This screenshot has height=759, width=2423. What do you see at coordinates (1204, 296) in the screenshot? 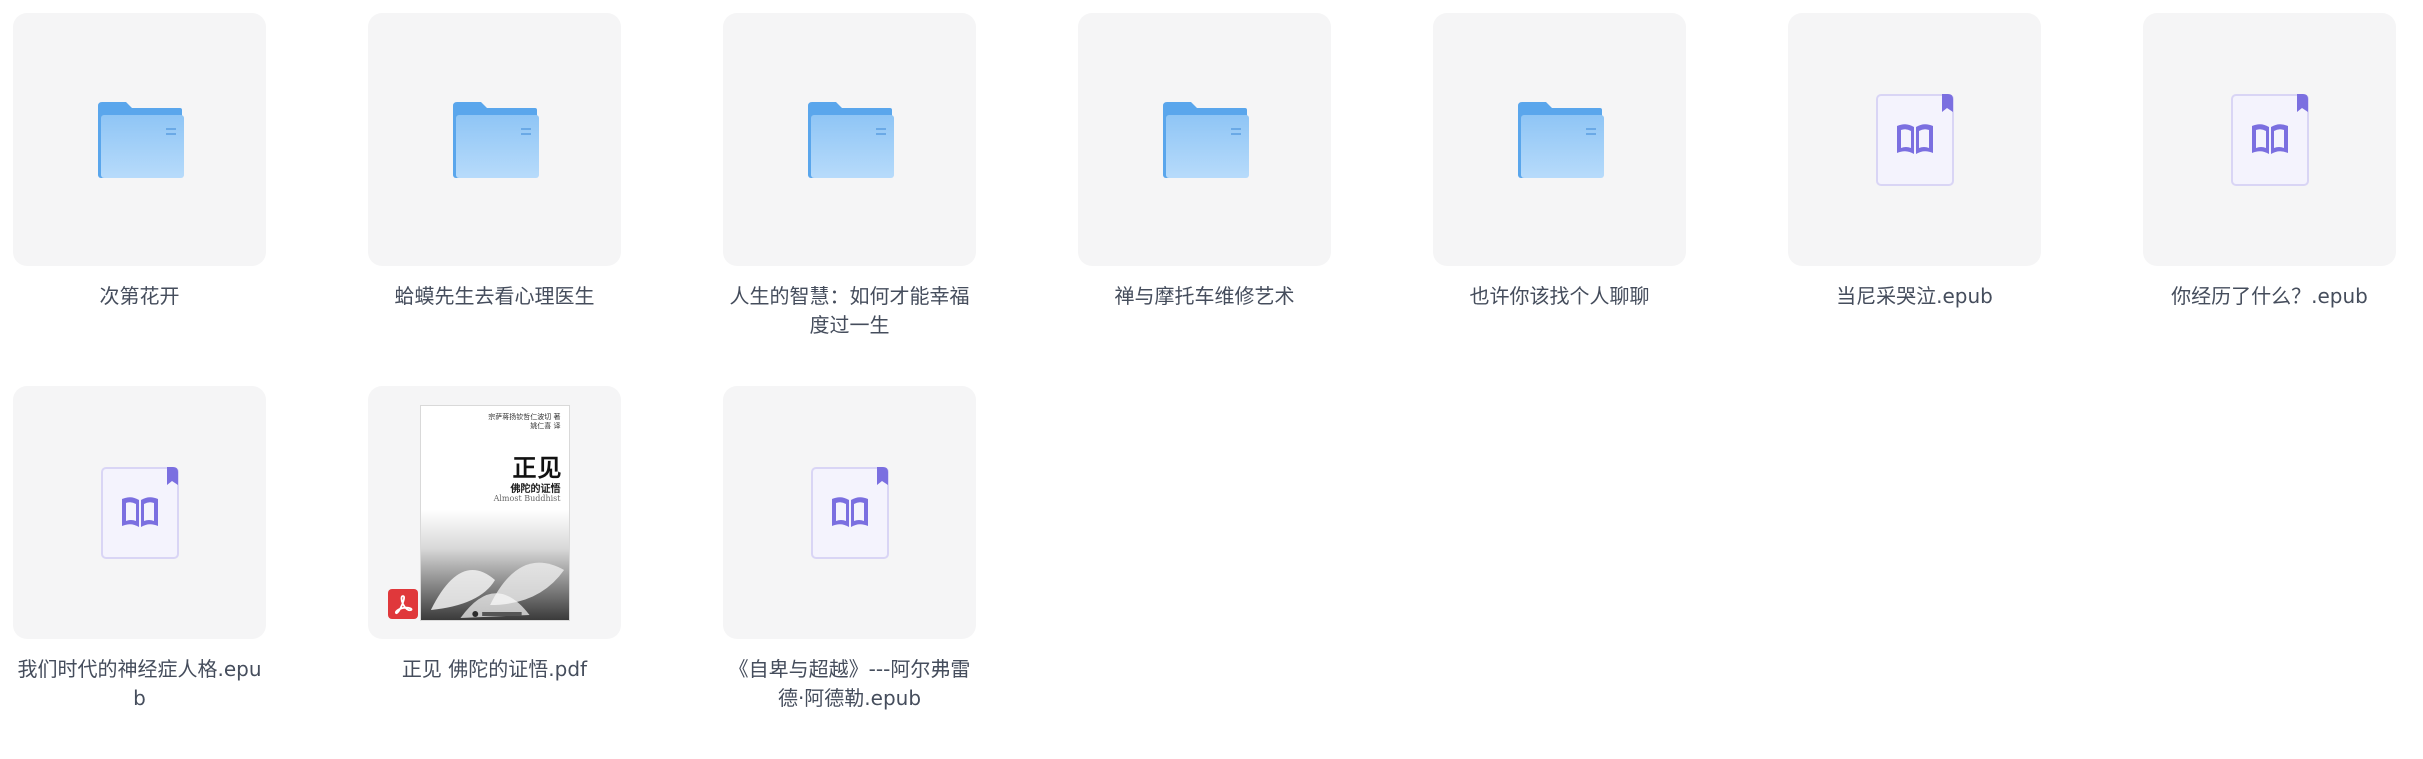
I see `file-name: 禅与摩托车维修艺术` at bounding box center [1204, 296].